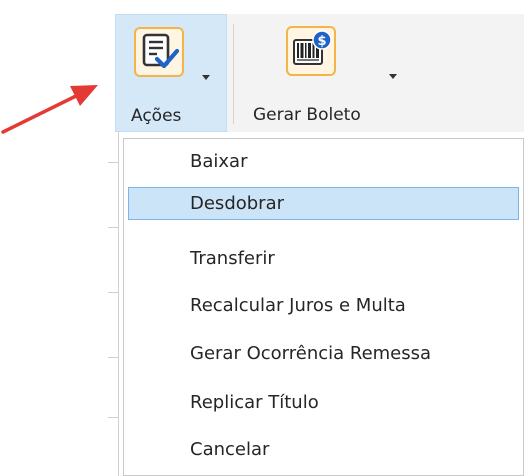 The width and height of the screenshot is (524, 476). Describe the element at coordinates (323, 203) in the screenshot. I see `menu-item-desdobrar: Desdobrar` at that location.